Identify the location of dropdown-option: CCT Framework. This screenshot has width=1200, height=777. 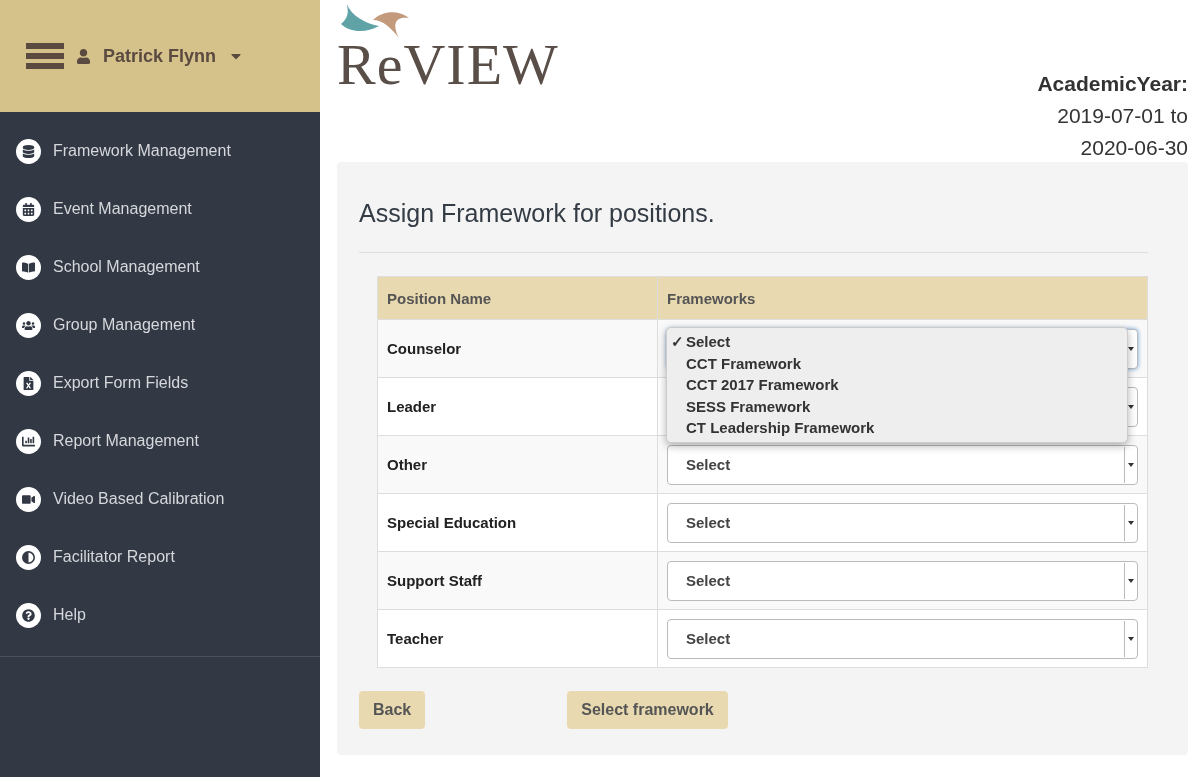
(744, 363).